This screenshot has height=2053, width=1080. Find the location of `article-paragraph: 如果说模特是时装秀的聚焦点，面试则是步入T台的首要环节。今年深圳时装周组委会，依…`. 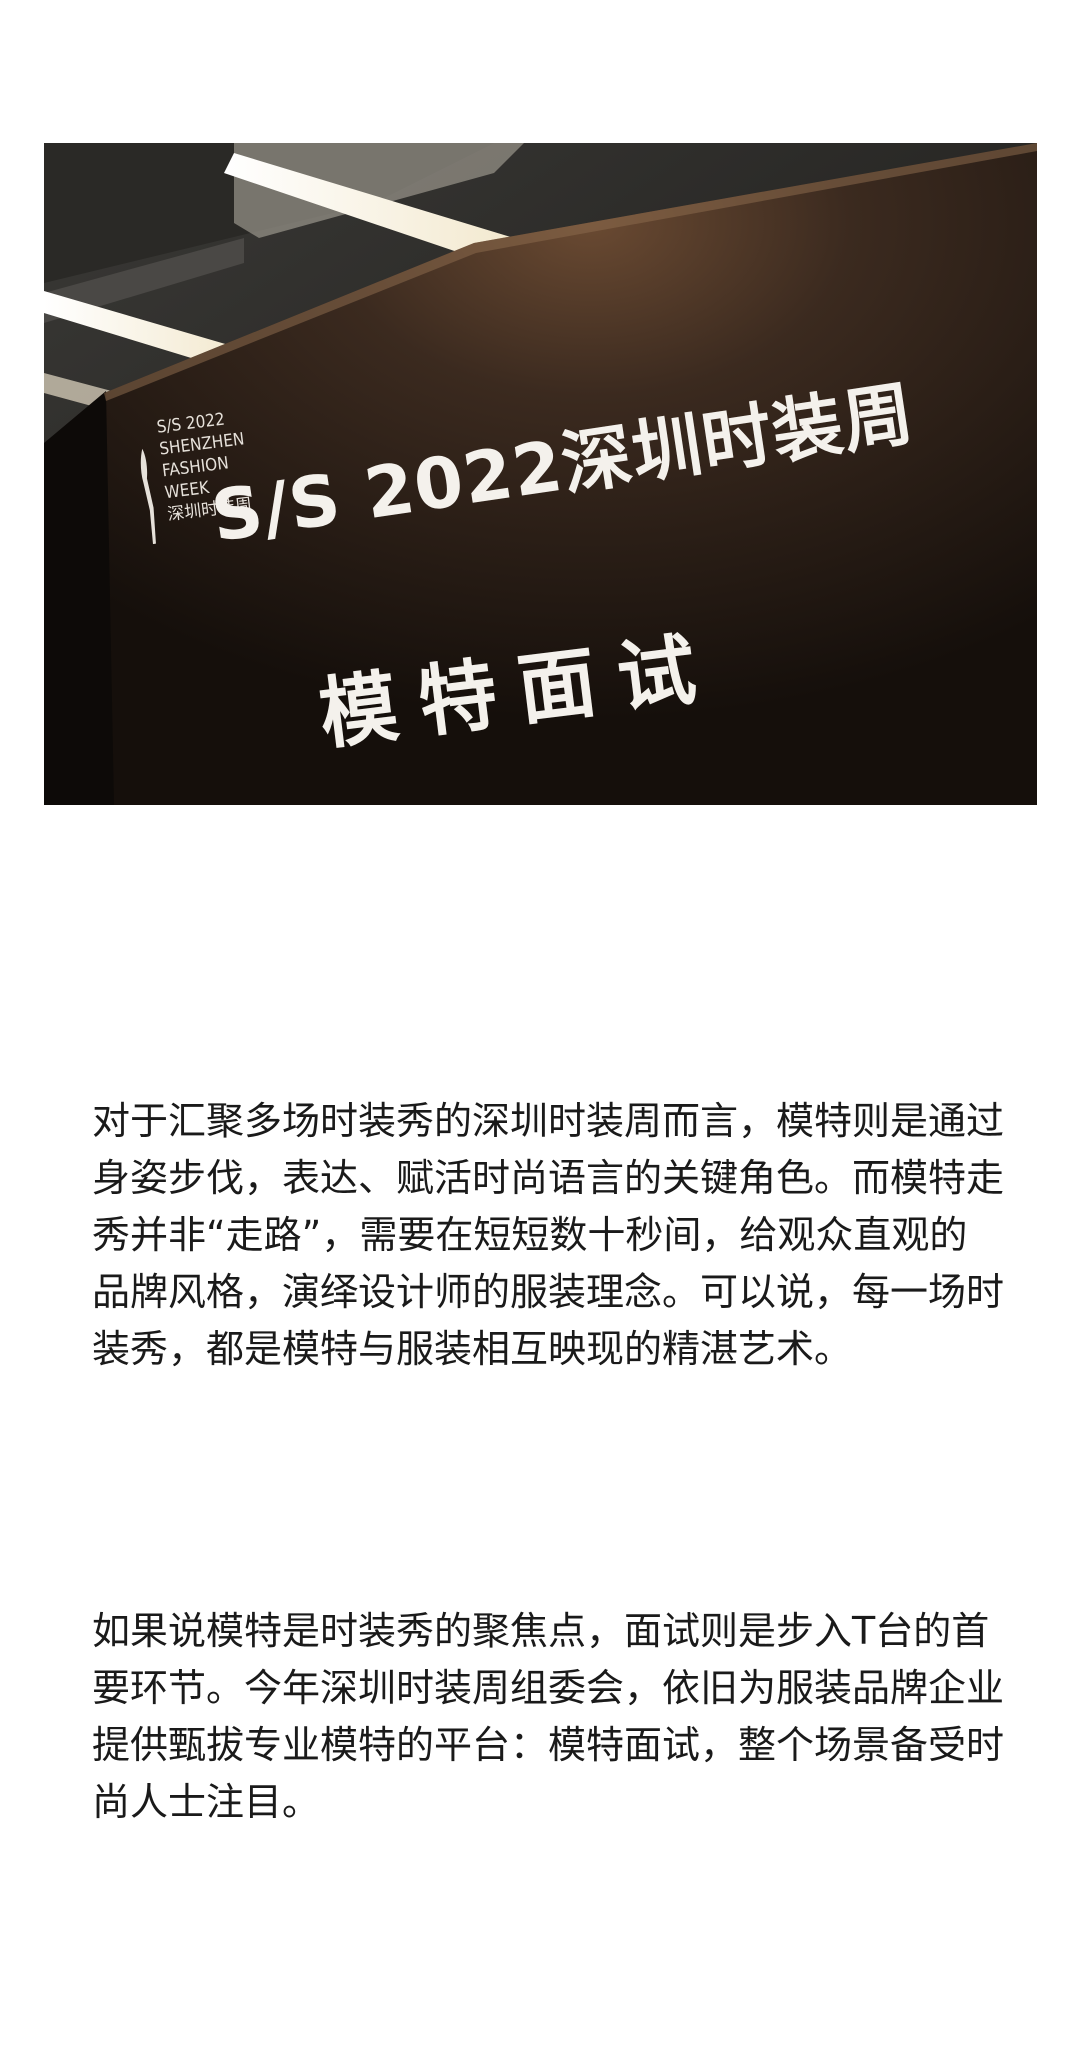

article-paragraph: 如果说模特是时装秀的聚焦点，面试则是步入T台的首要环节。今年深圳时装周组委会，依… is located at coordinates (548, 1716).